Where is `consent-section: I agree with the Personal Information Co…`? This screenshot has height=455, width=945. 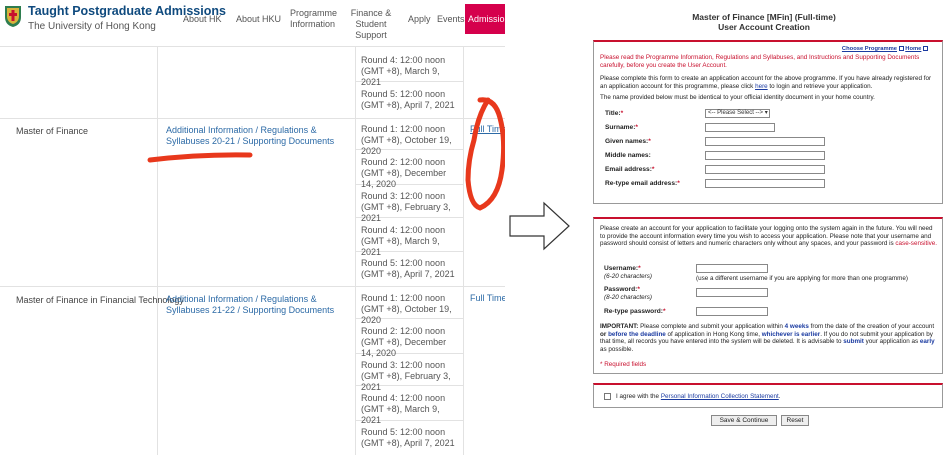
consent-section: I agree with the Personal Information Co… is located at coordinates (768, 395).